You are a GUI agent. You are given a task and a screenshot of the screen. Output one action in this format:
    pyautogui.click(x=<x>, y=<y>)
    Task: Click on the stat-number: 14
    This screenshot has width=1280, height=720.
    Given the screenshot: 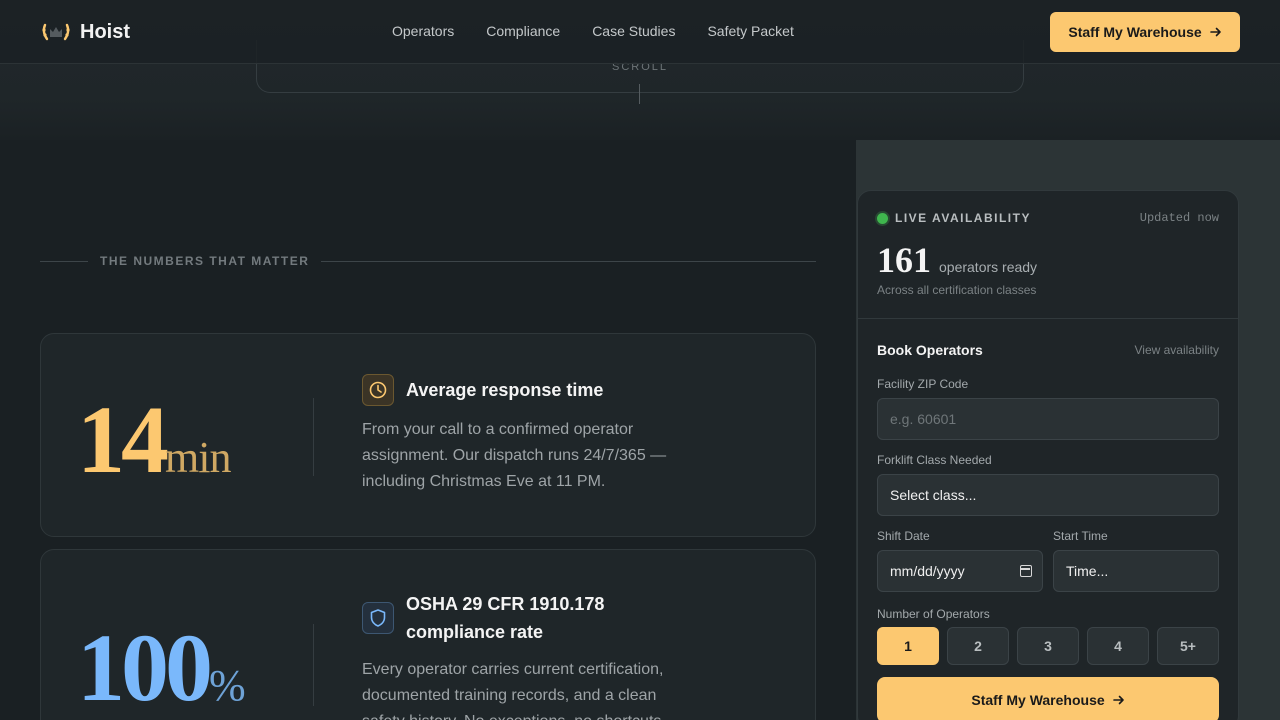 What is the action you would take?
    pyautogui.click(x=123, y=439)
    